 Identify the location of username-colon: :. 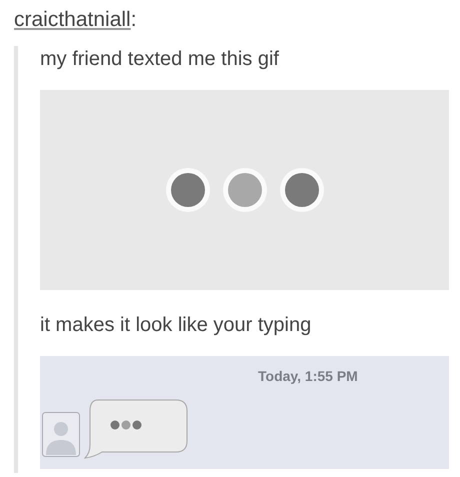
(133, 19).